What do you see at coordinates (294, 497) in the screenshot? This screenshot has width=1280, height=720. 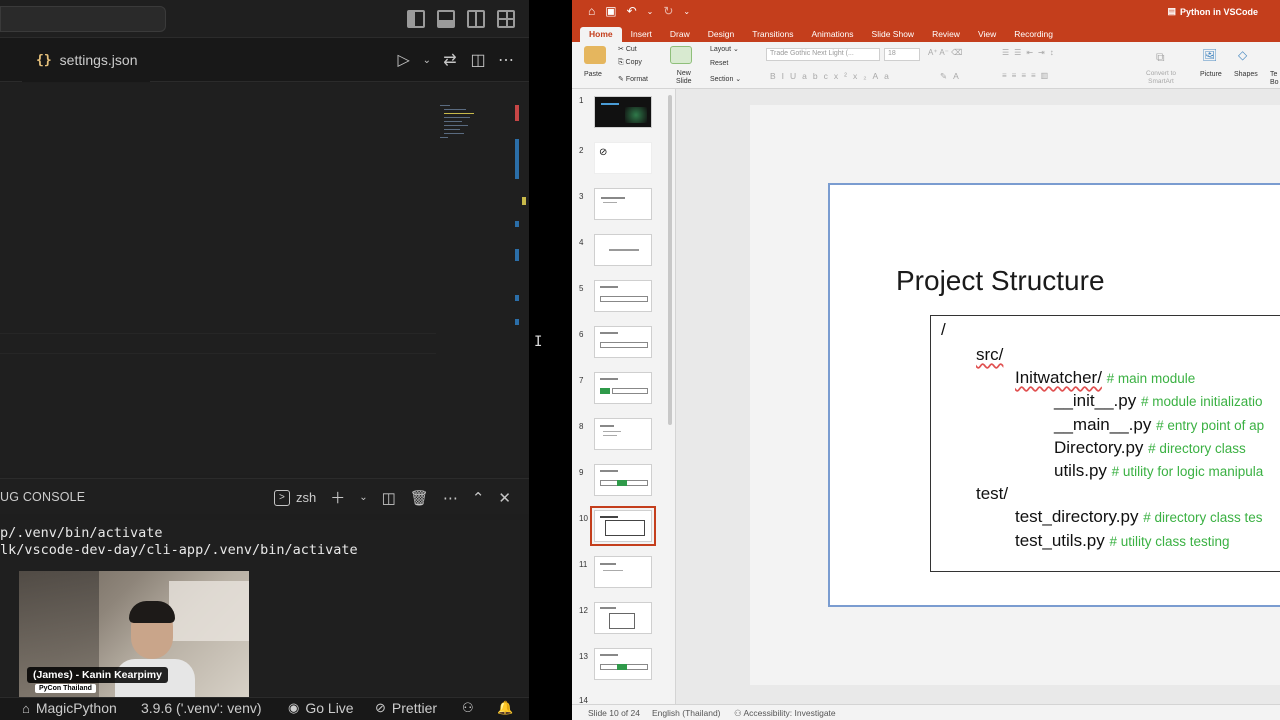 I see `terminal-selector: > zsh` at bounding box center [294, 497].